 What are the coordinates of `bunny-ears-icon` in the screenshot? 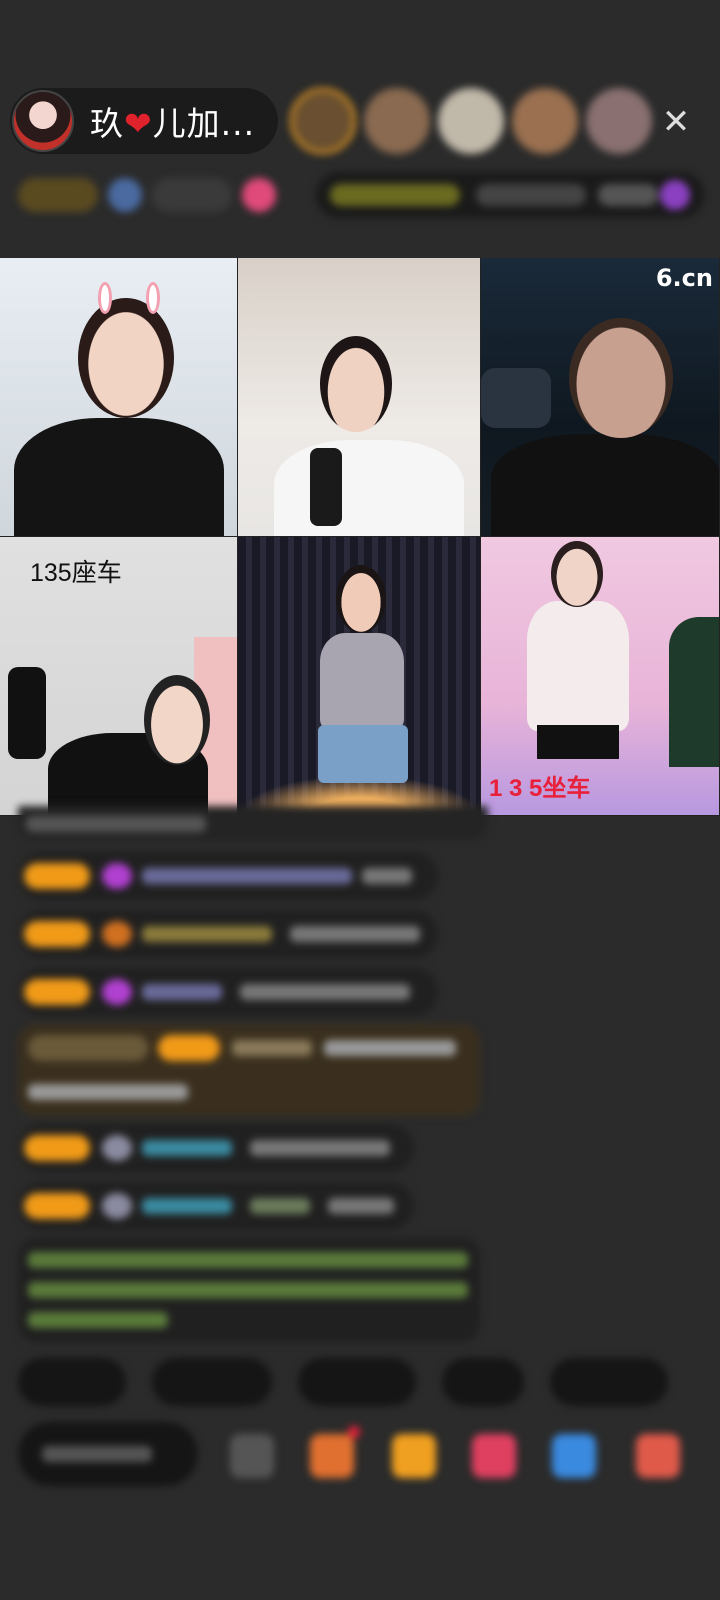 It's located at (105, 298).